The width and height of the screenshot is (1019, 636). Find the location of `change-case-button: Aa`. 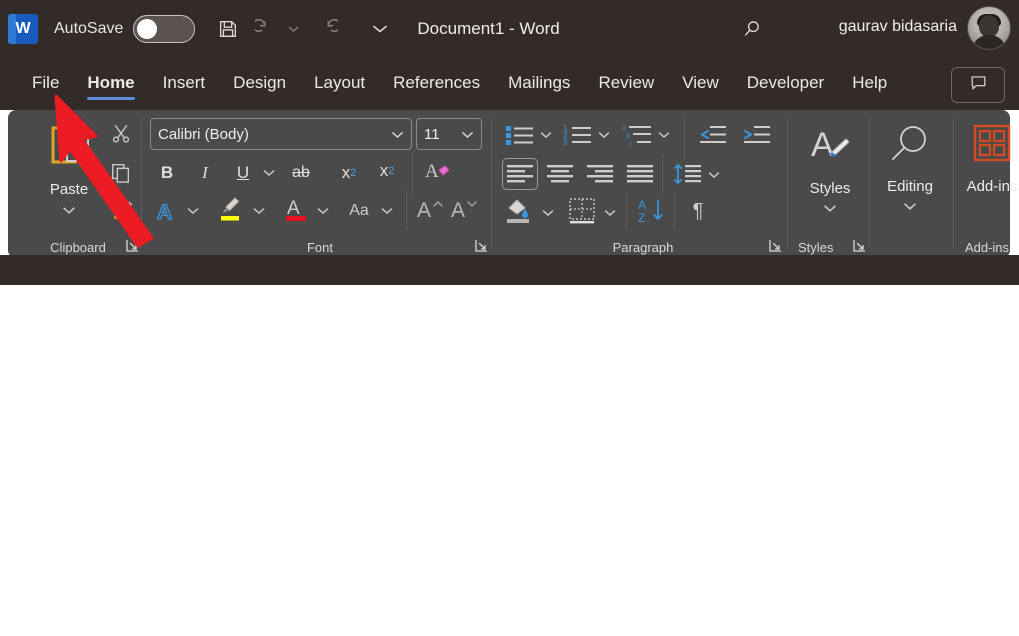

change-case-button: Aa is located at coordinates (359, 211).